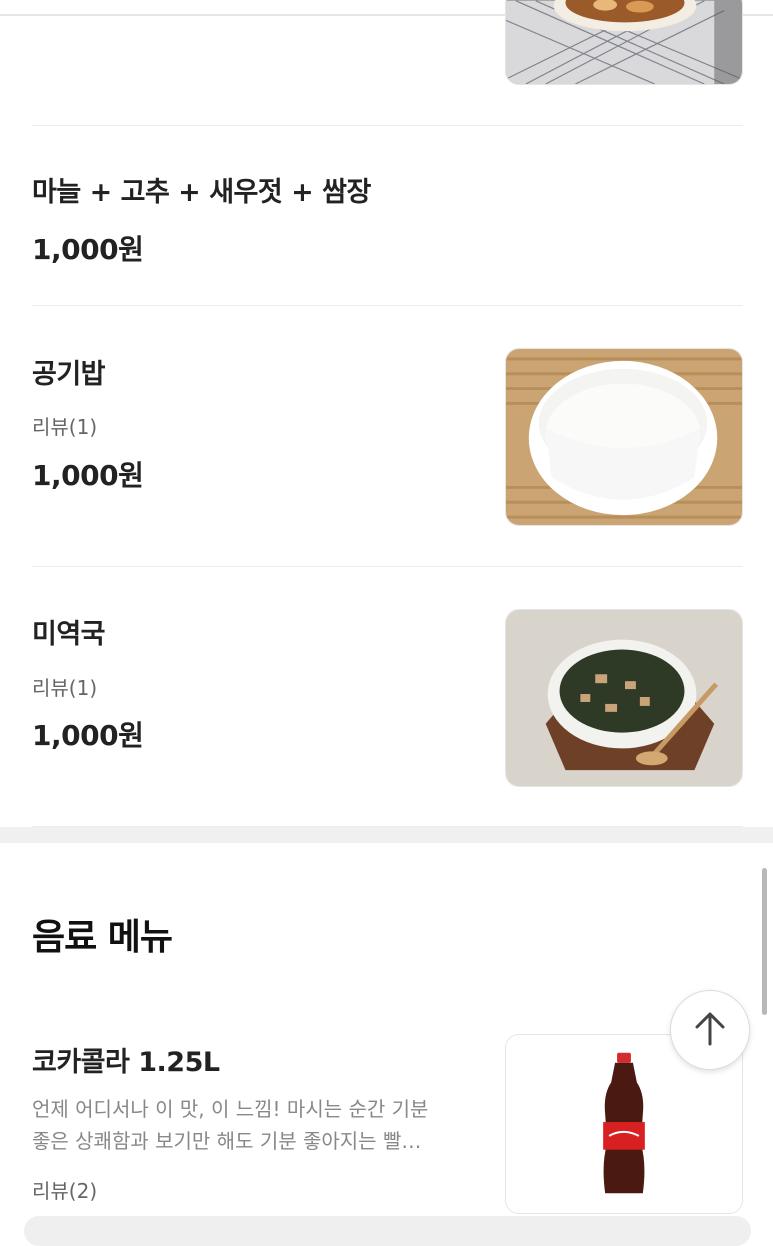  What do you see at coordinates (386, 835) in the screenshot?
I see `section-separator` at bounding box center [386, 835].